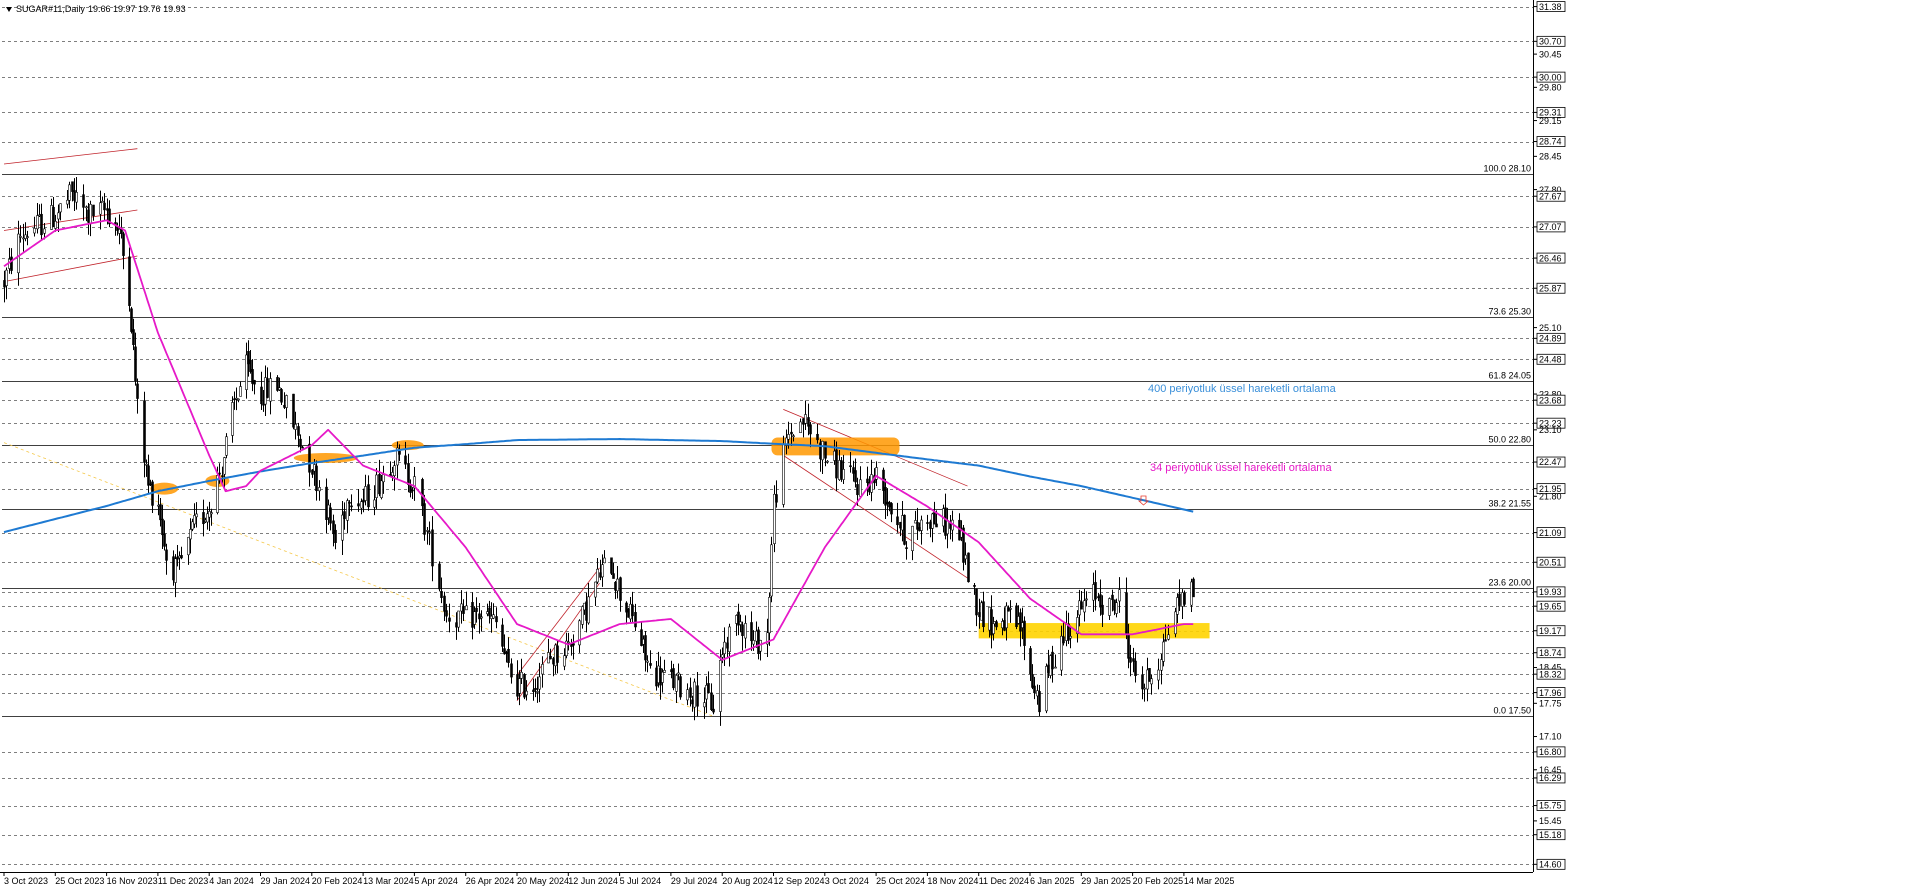 Image resolution: width=1916 pixels, height=888 pixels. I want to click on time-tick-label: 29 Jan 2024, so click(286, 881).